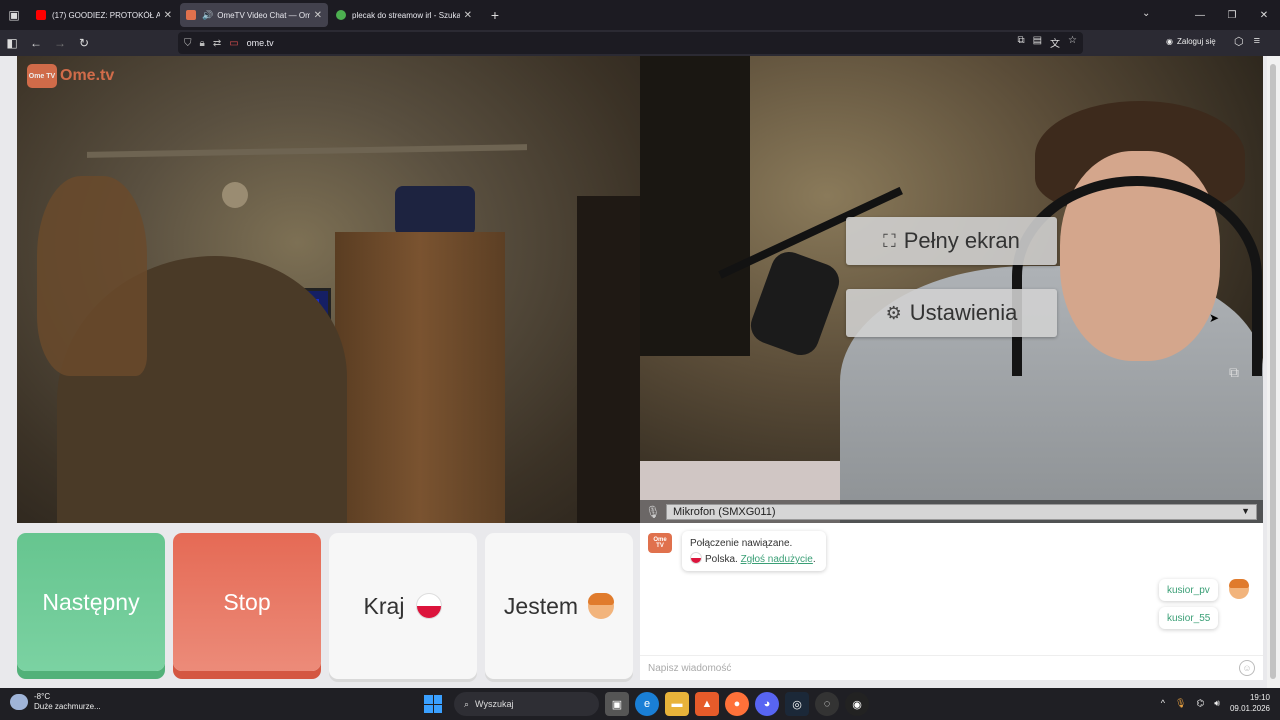 This screenshot has height=720, width=1280. Describe the element at coordinates (1239, 41) in the screenshot. I see `extensions-icon: ⬡` at that location.